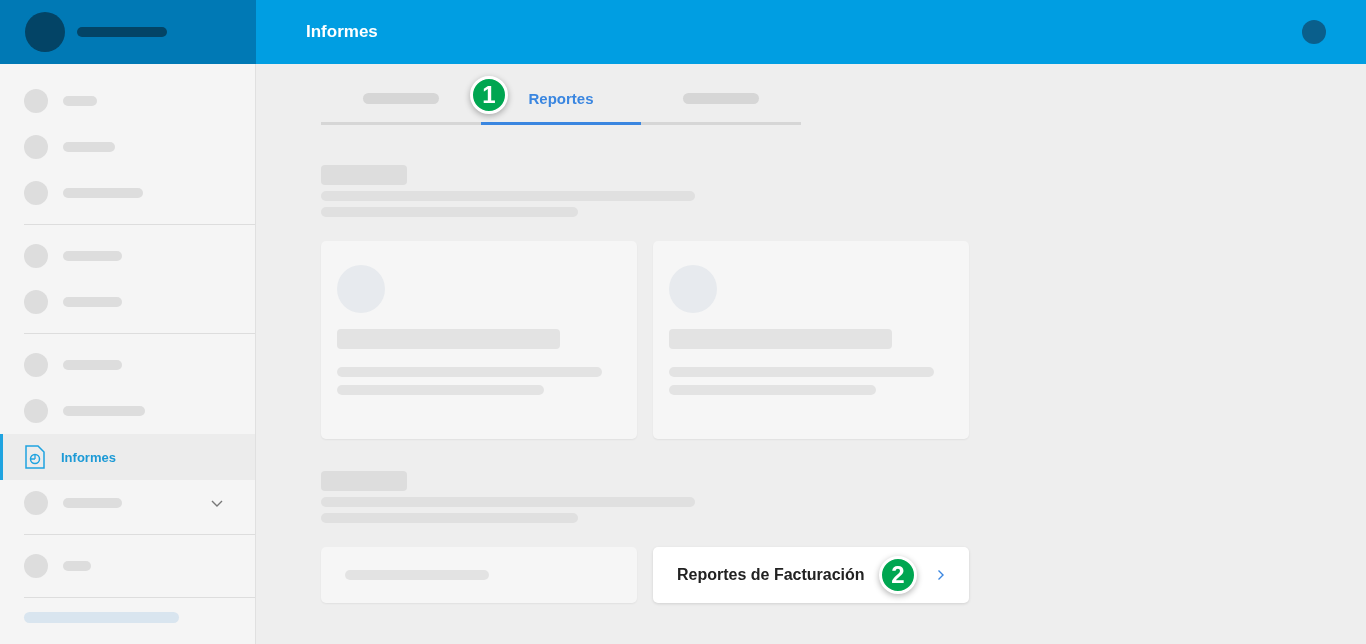 This screenshot has height=644, width=1366. Describe the element at coordinates (941, 575) in the screenshot. I see `chevron-right-icon` at that location.